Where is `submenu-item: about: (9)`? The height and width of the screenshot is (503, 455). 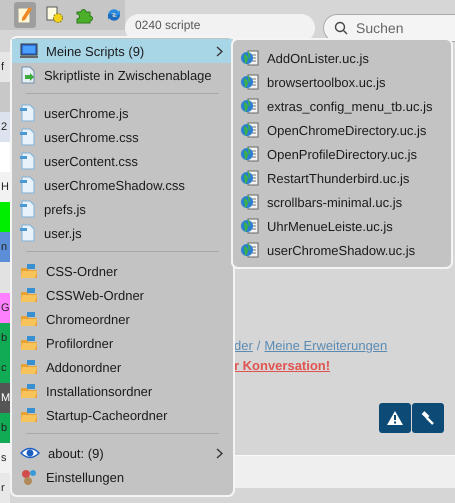 submenu-item: about: (9) is located at coordinates (122, 453).